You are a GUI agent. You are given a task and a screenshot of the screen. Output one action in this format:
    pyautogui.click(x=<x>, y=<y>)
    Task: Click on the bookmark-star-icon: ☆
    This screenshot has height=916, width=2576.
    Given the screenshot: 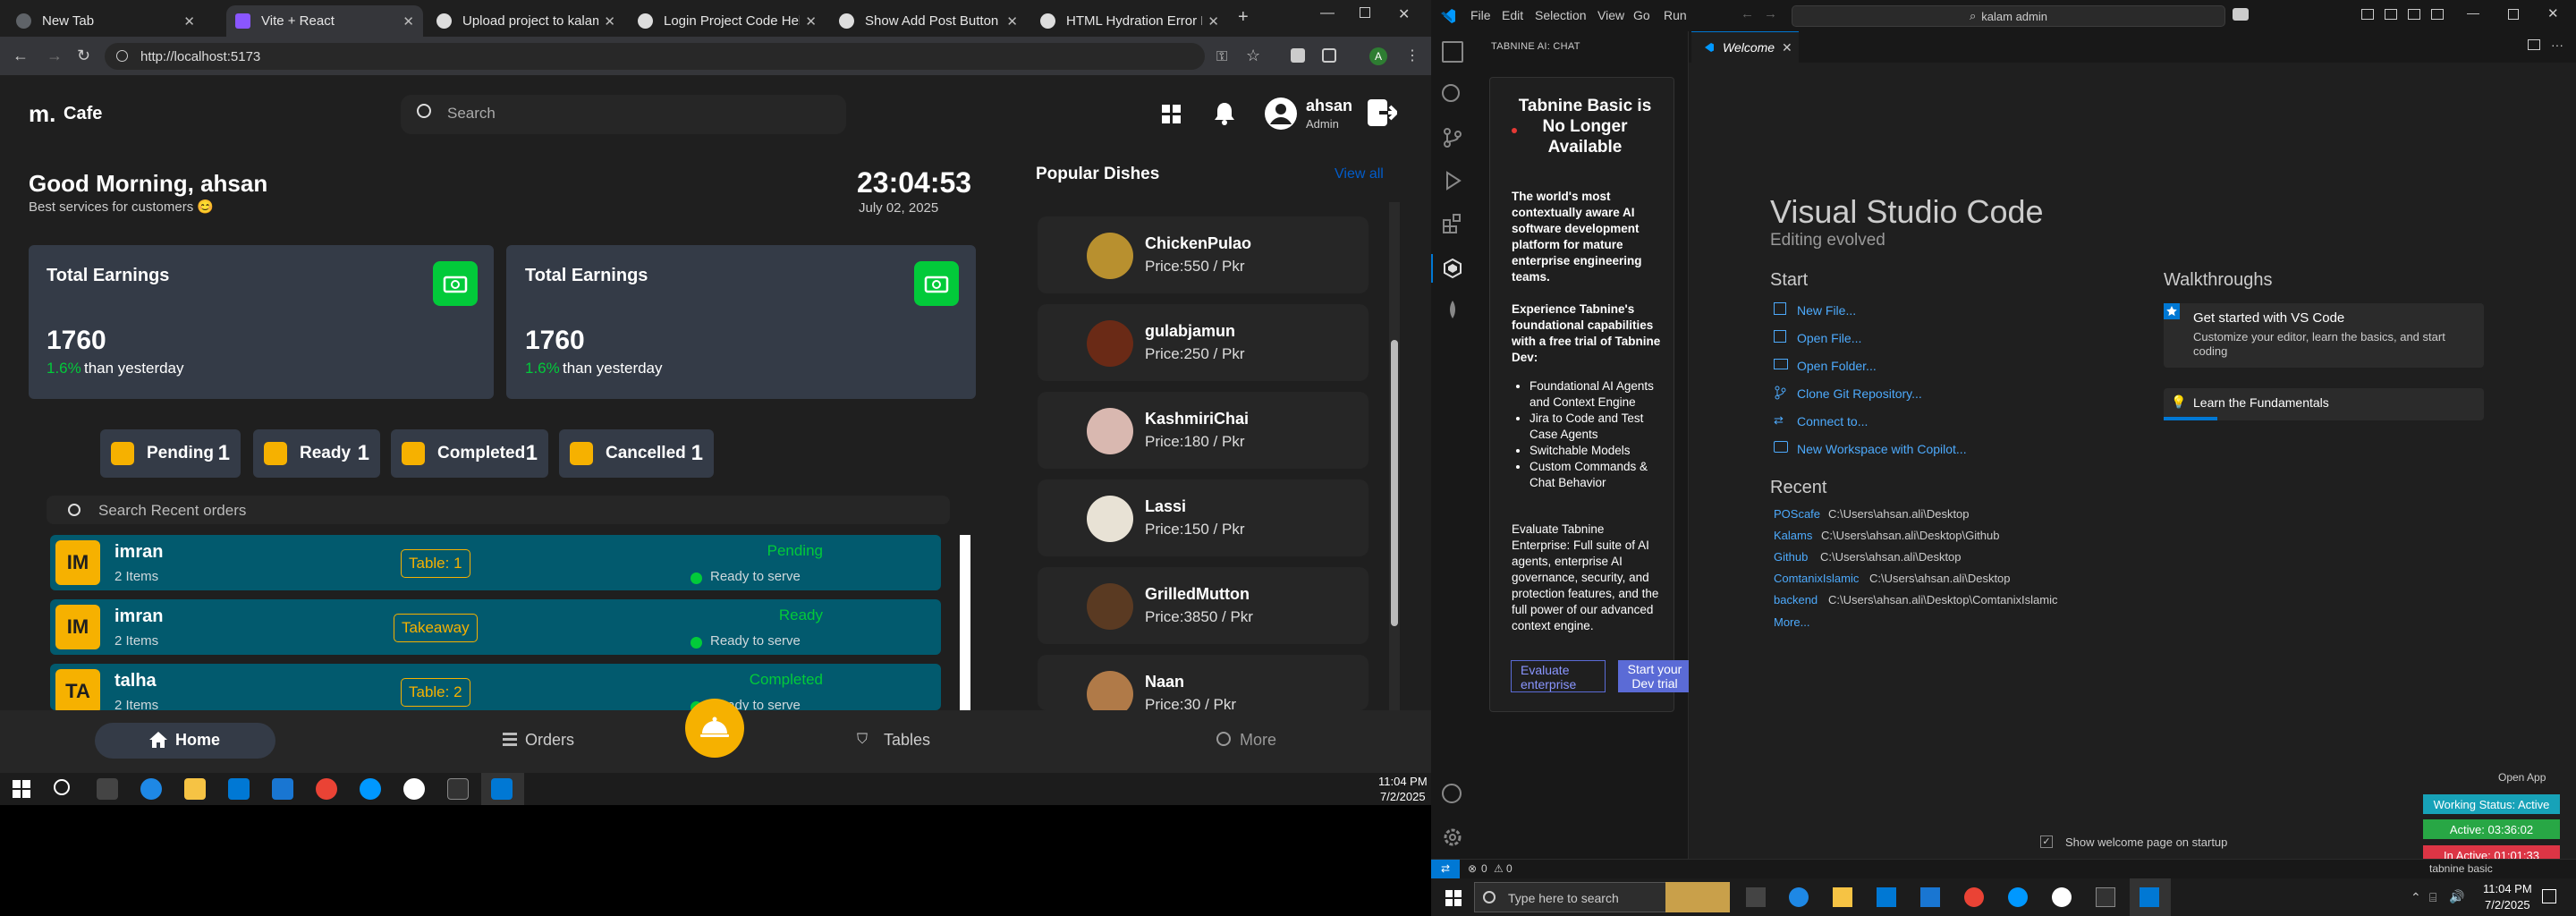 What is the action you would take?
    pyautogui.click(x=1253, y=56)
    